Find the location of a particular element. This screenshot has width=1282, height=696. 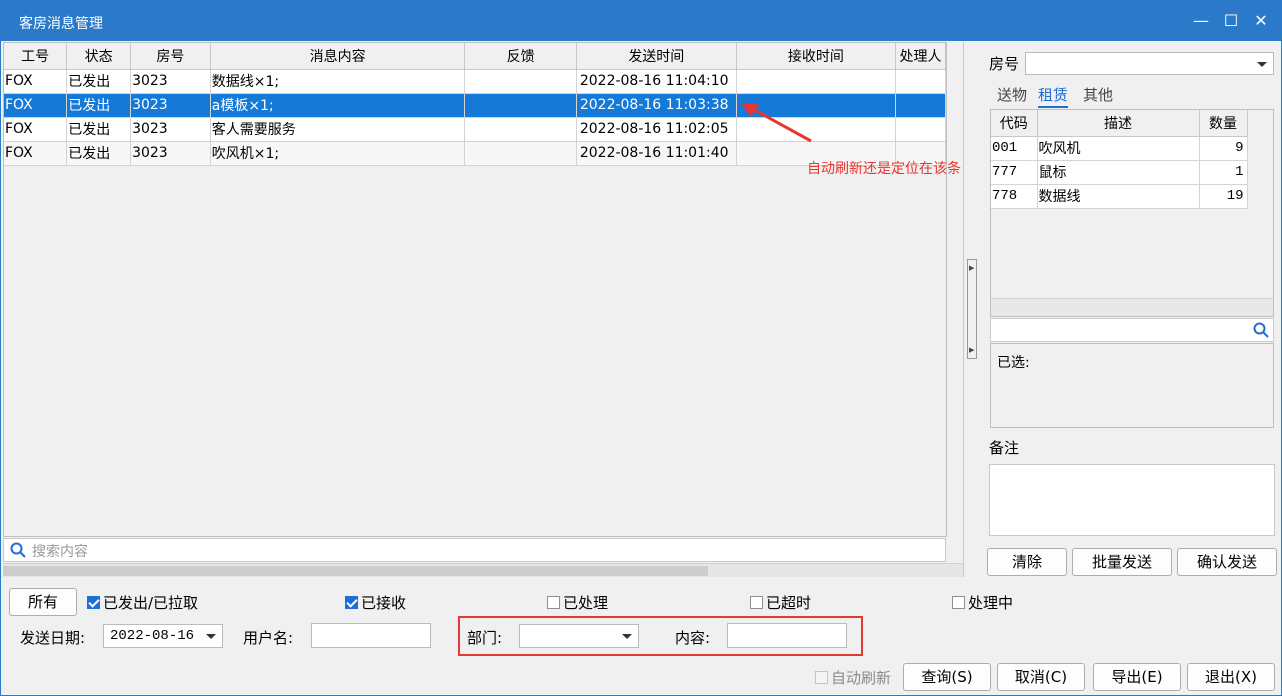

batch-send-button: 批量发送 is located at coordinates (1122, 562).